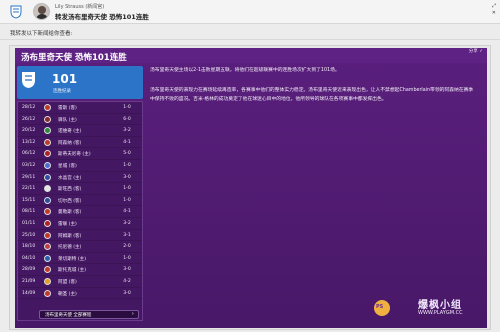  I want to click on opponent-name: 曼勒斯 (客), so click(70, 213).